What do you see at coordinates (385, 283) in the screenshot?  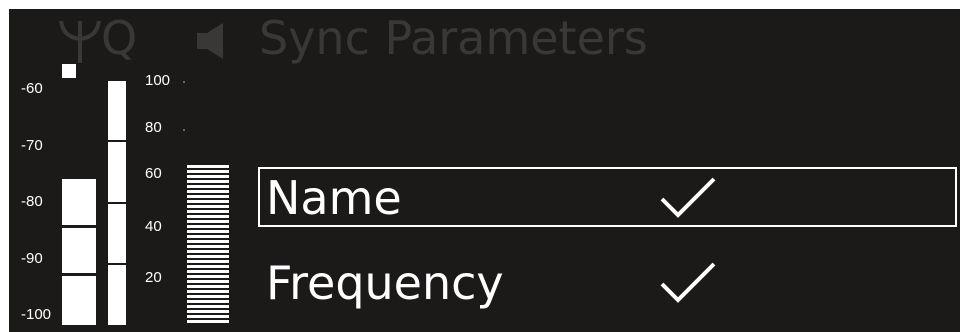 I see `menu-item-label: Frequency` at bounding box center [385, 283].